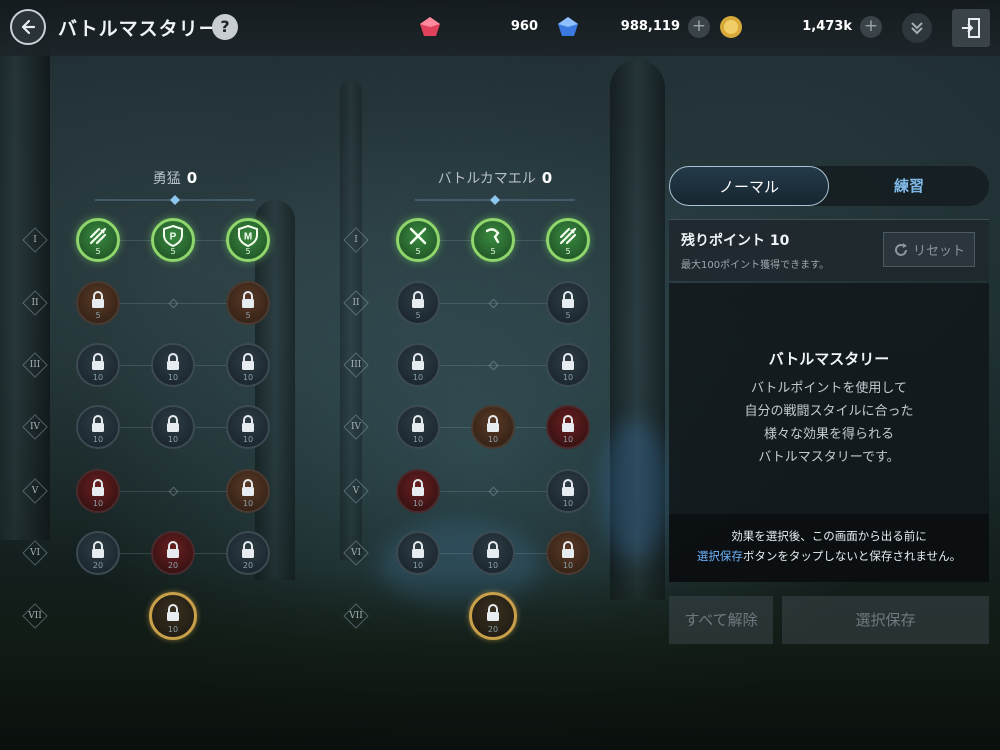 The image size is (1000, 750). What do you see at coordinates (356, 365) in the screenshot?
I see `tier-number: III` at bounding box center [356, 365].